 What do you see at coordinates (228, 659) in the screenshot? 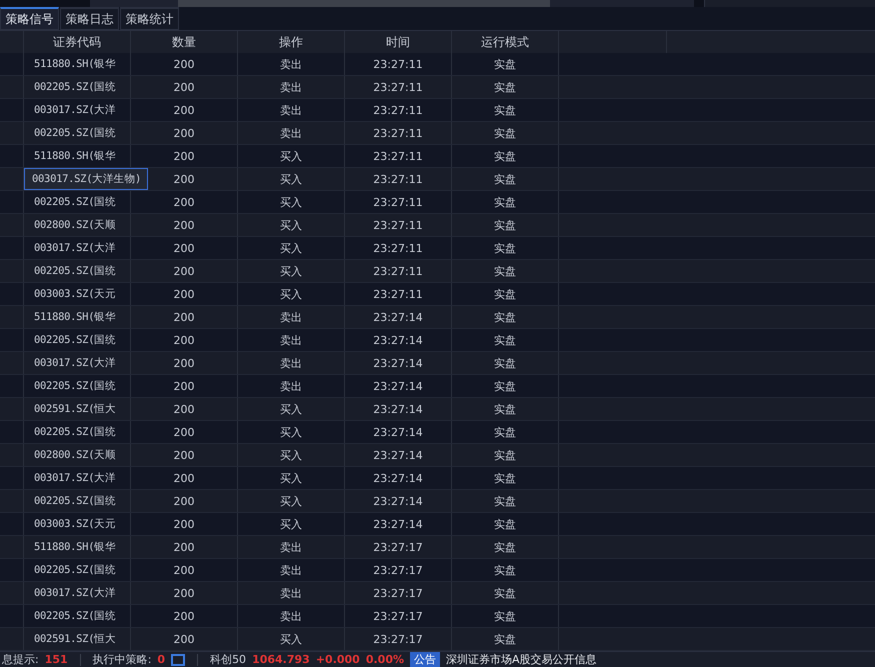
I see `index-name: 科创50` at bounding box center [228, 659].